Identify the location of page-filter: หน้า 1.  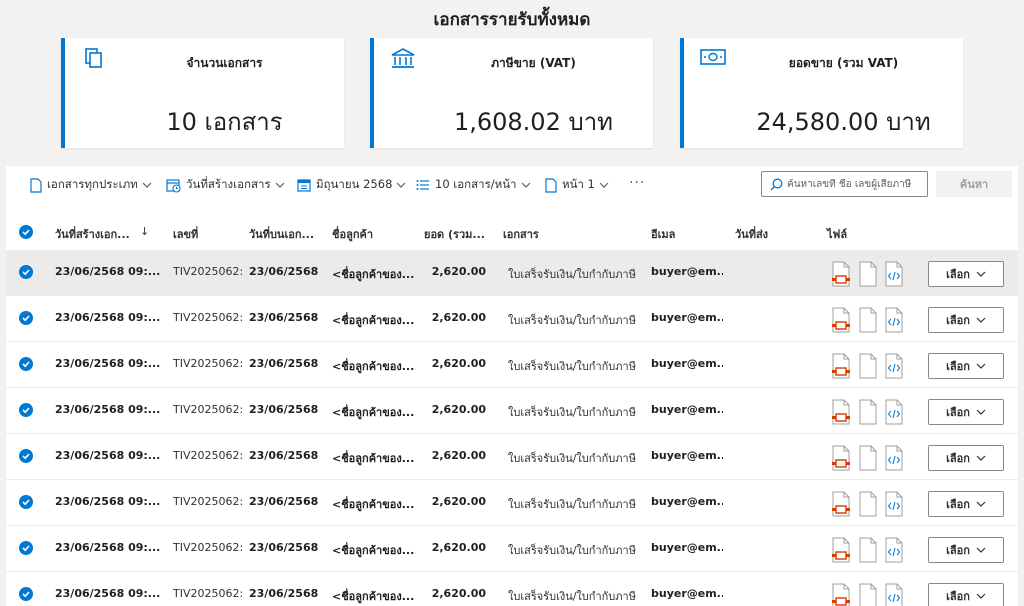
(577, 185).